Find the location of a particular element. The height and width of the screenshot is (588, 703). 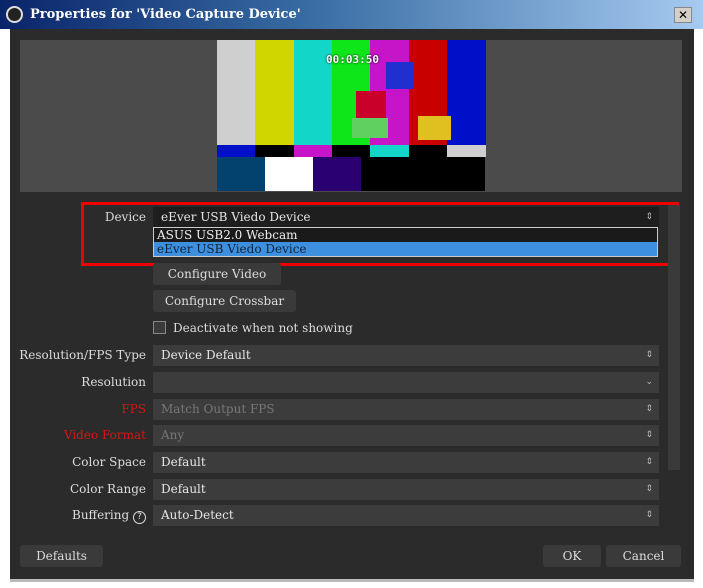

defaults-button: Defaults is located at coordinates (61, 556).